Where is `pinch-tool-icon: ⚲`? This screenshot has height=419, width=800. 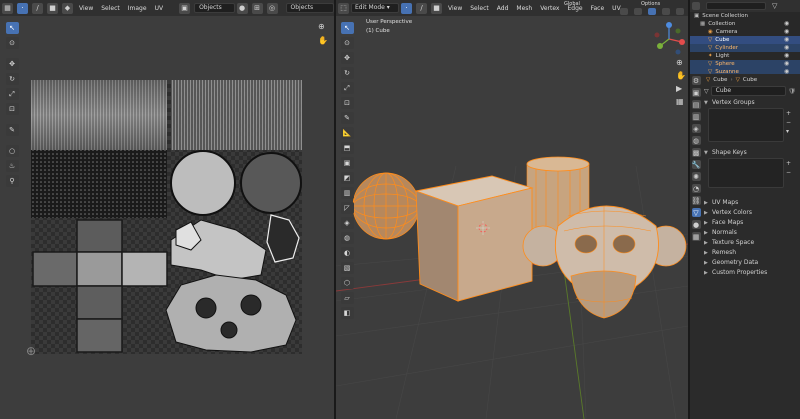
pinch-tool-icon: ⚲ is located at coordinates (12, 181).